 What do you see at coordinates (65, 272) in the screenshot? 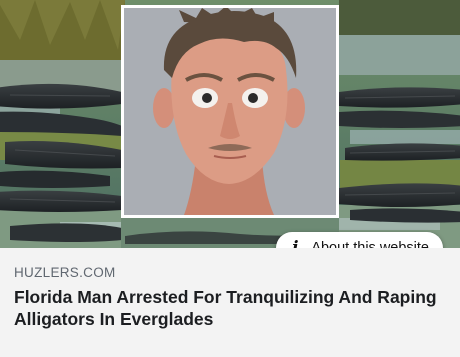
I see `source-domain: HUZLERS.COM` at bounding box center [65, 272].